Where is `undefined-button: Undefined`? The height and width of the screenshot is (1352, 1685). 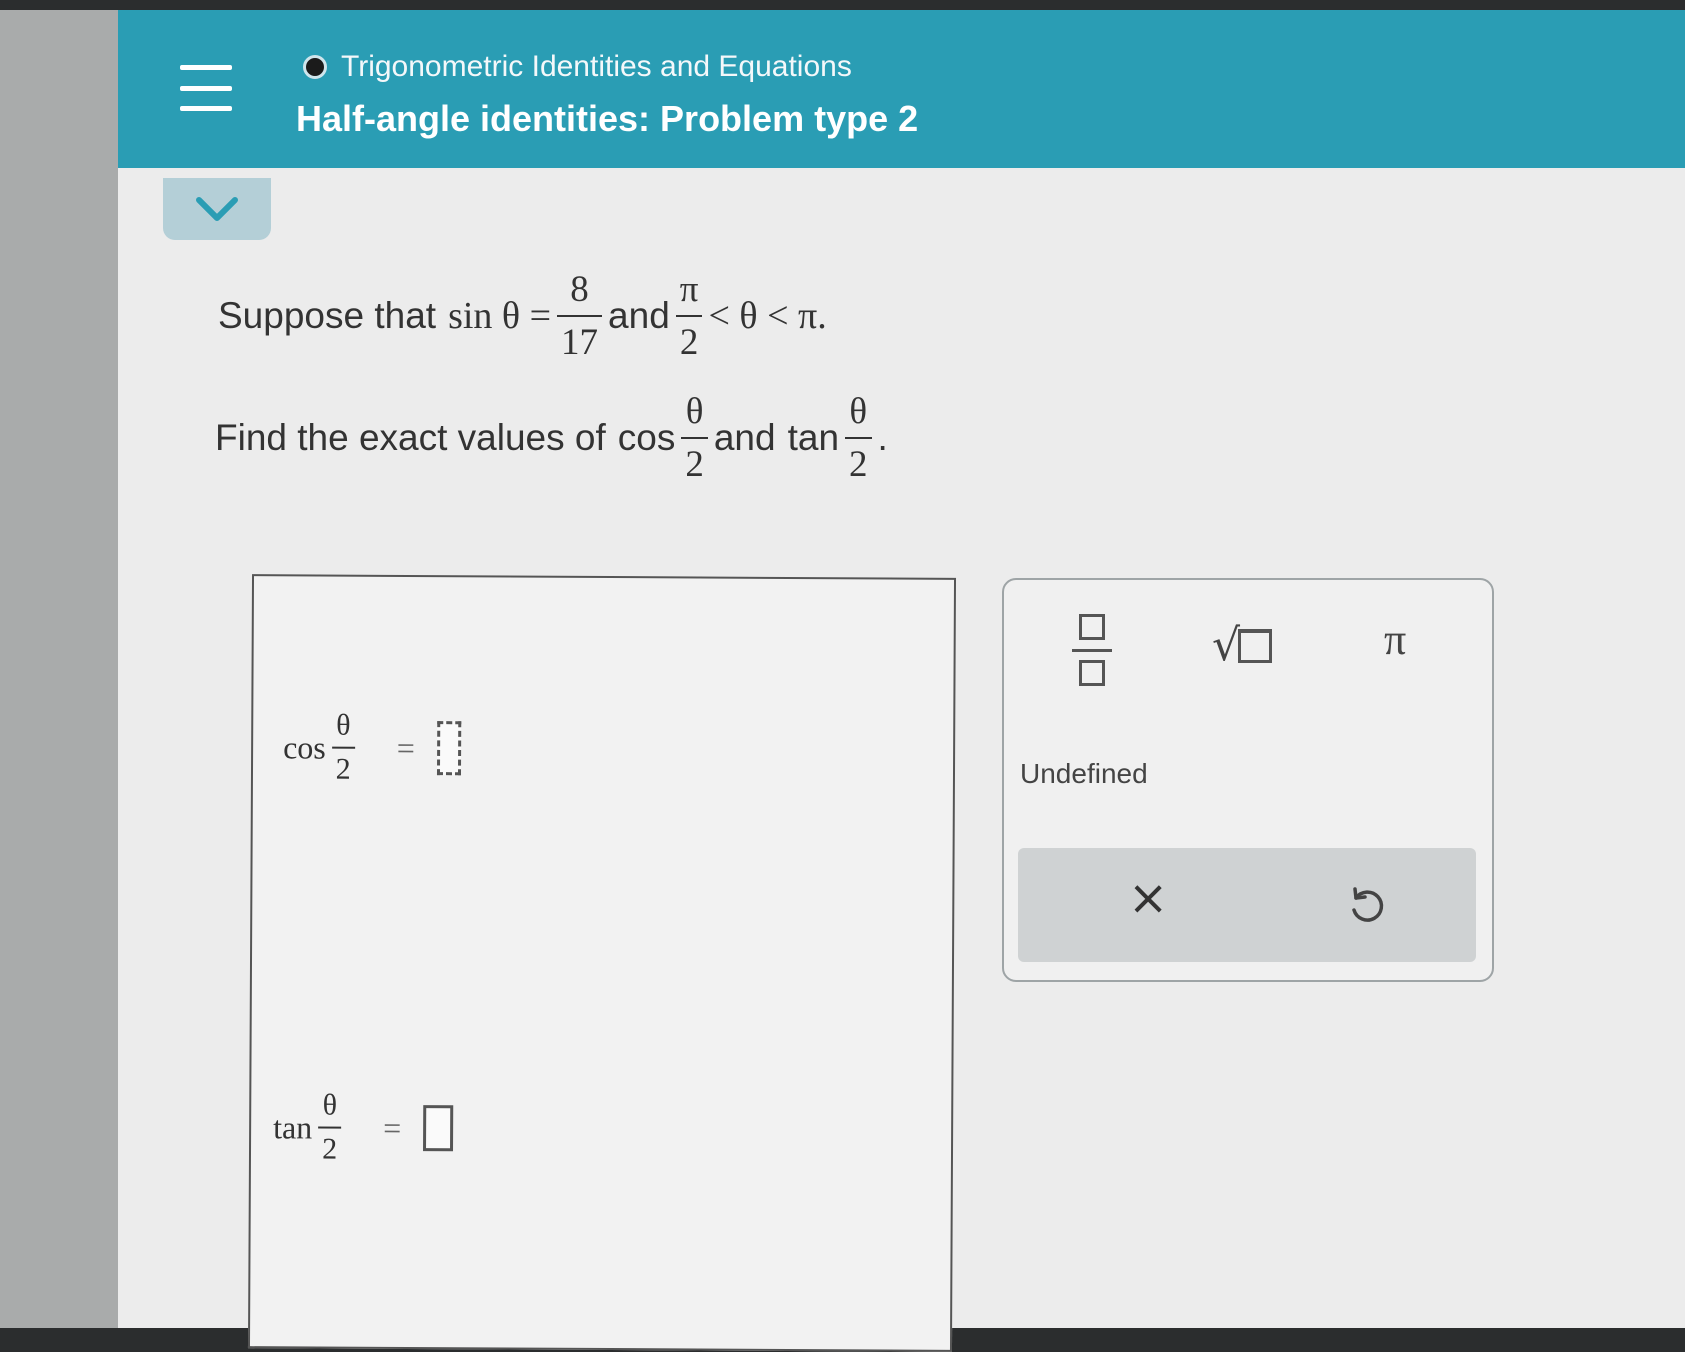 undefined-button: Undefined is located at coordinates (1084, 774).